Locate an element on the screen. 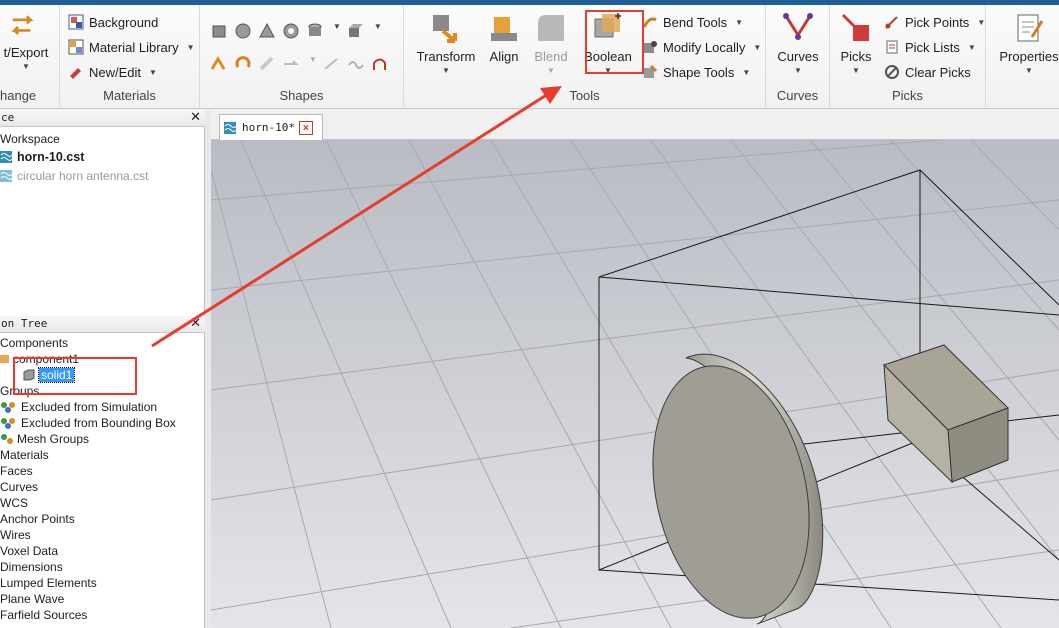 The image size is (1059, 628). bend-tools-icon is located at coordinates (649, 22).